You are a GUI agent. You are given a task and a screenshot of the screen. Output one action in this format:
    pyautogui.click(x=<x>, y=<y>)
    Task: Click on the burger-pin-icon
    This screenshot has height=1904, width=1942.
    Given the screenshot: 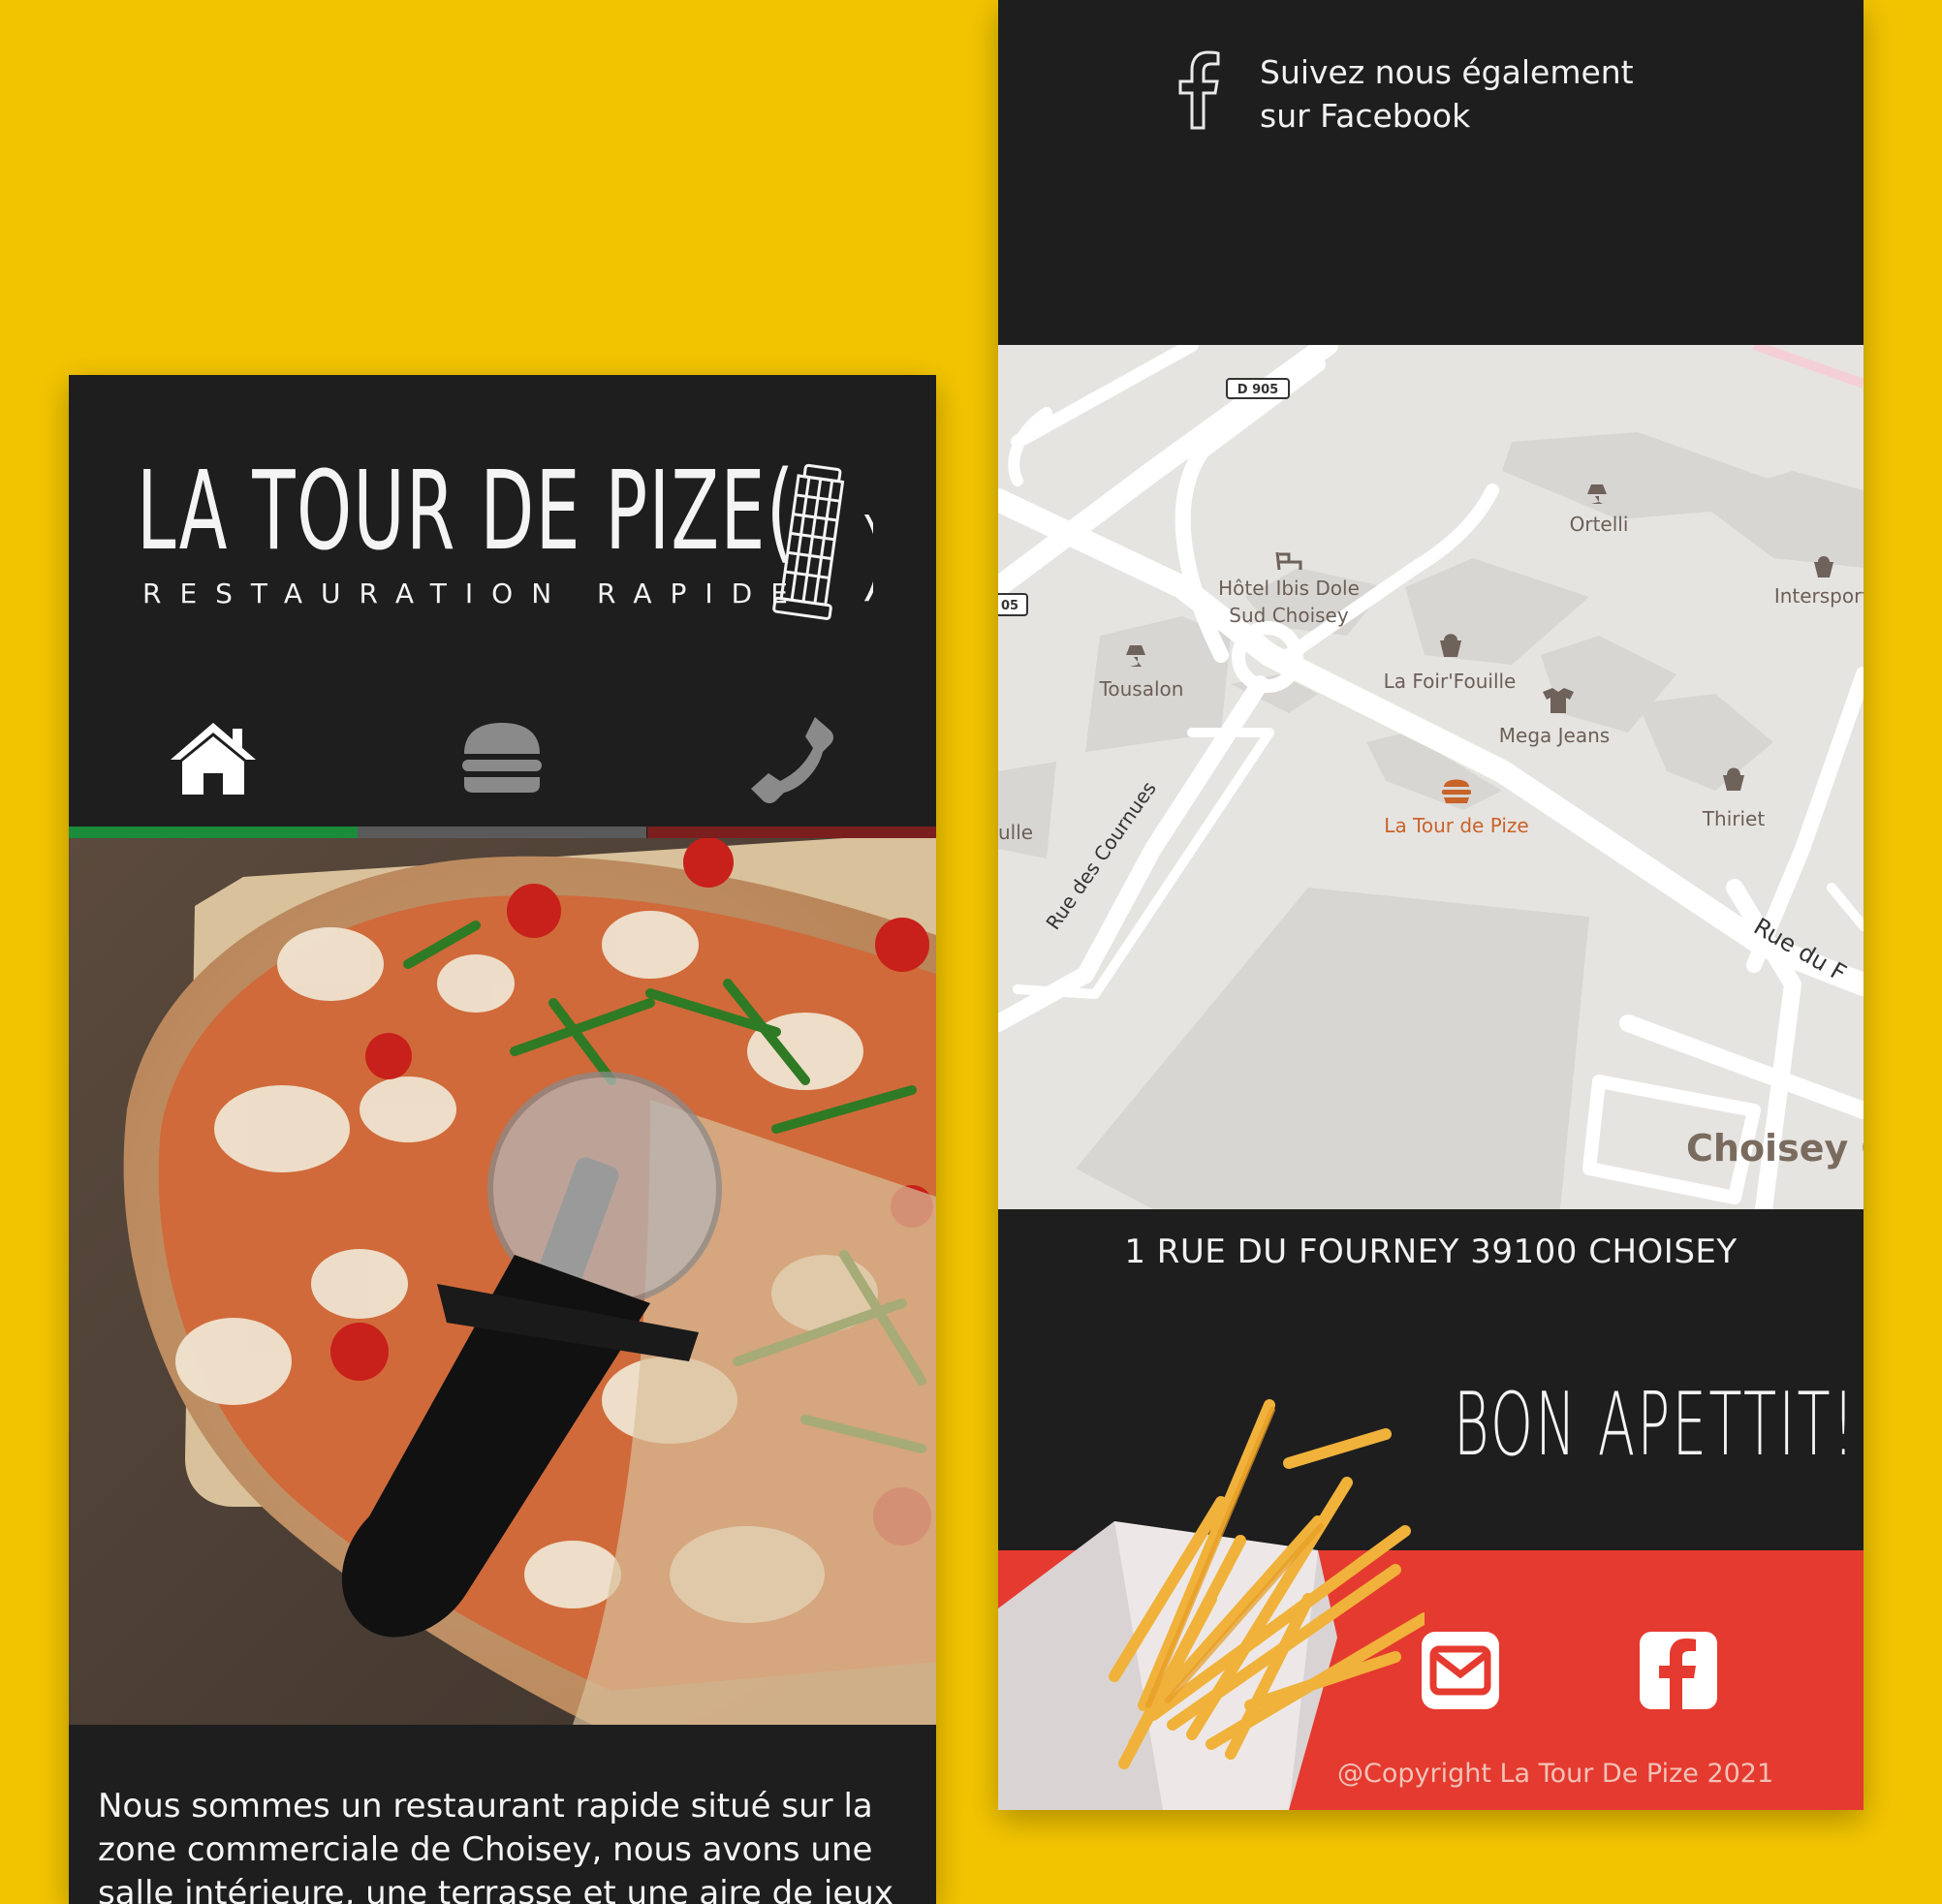 What is the action you would take?
    pyautogui.click(x=1456, y=791)
    